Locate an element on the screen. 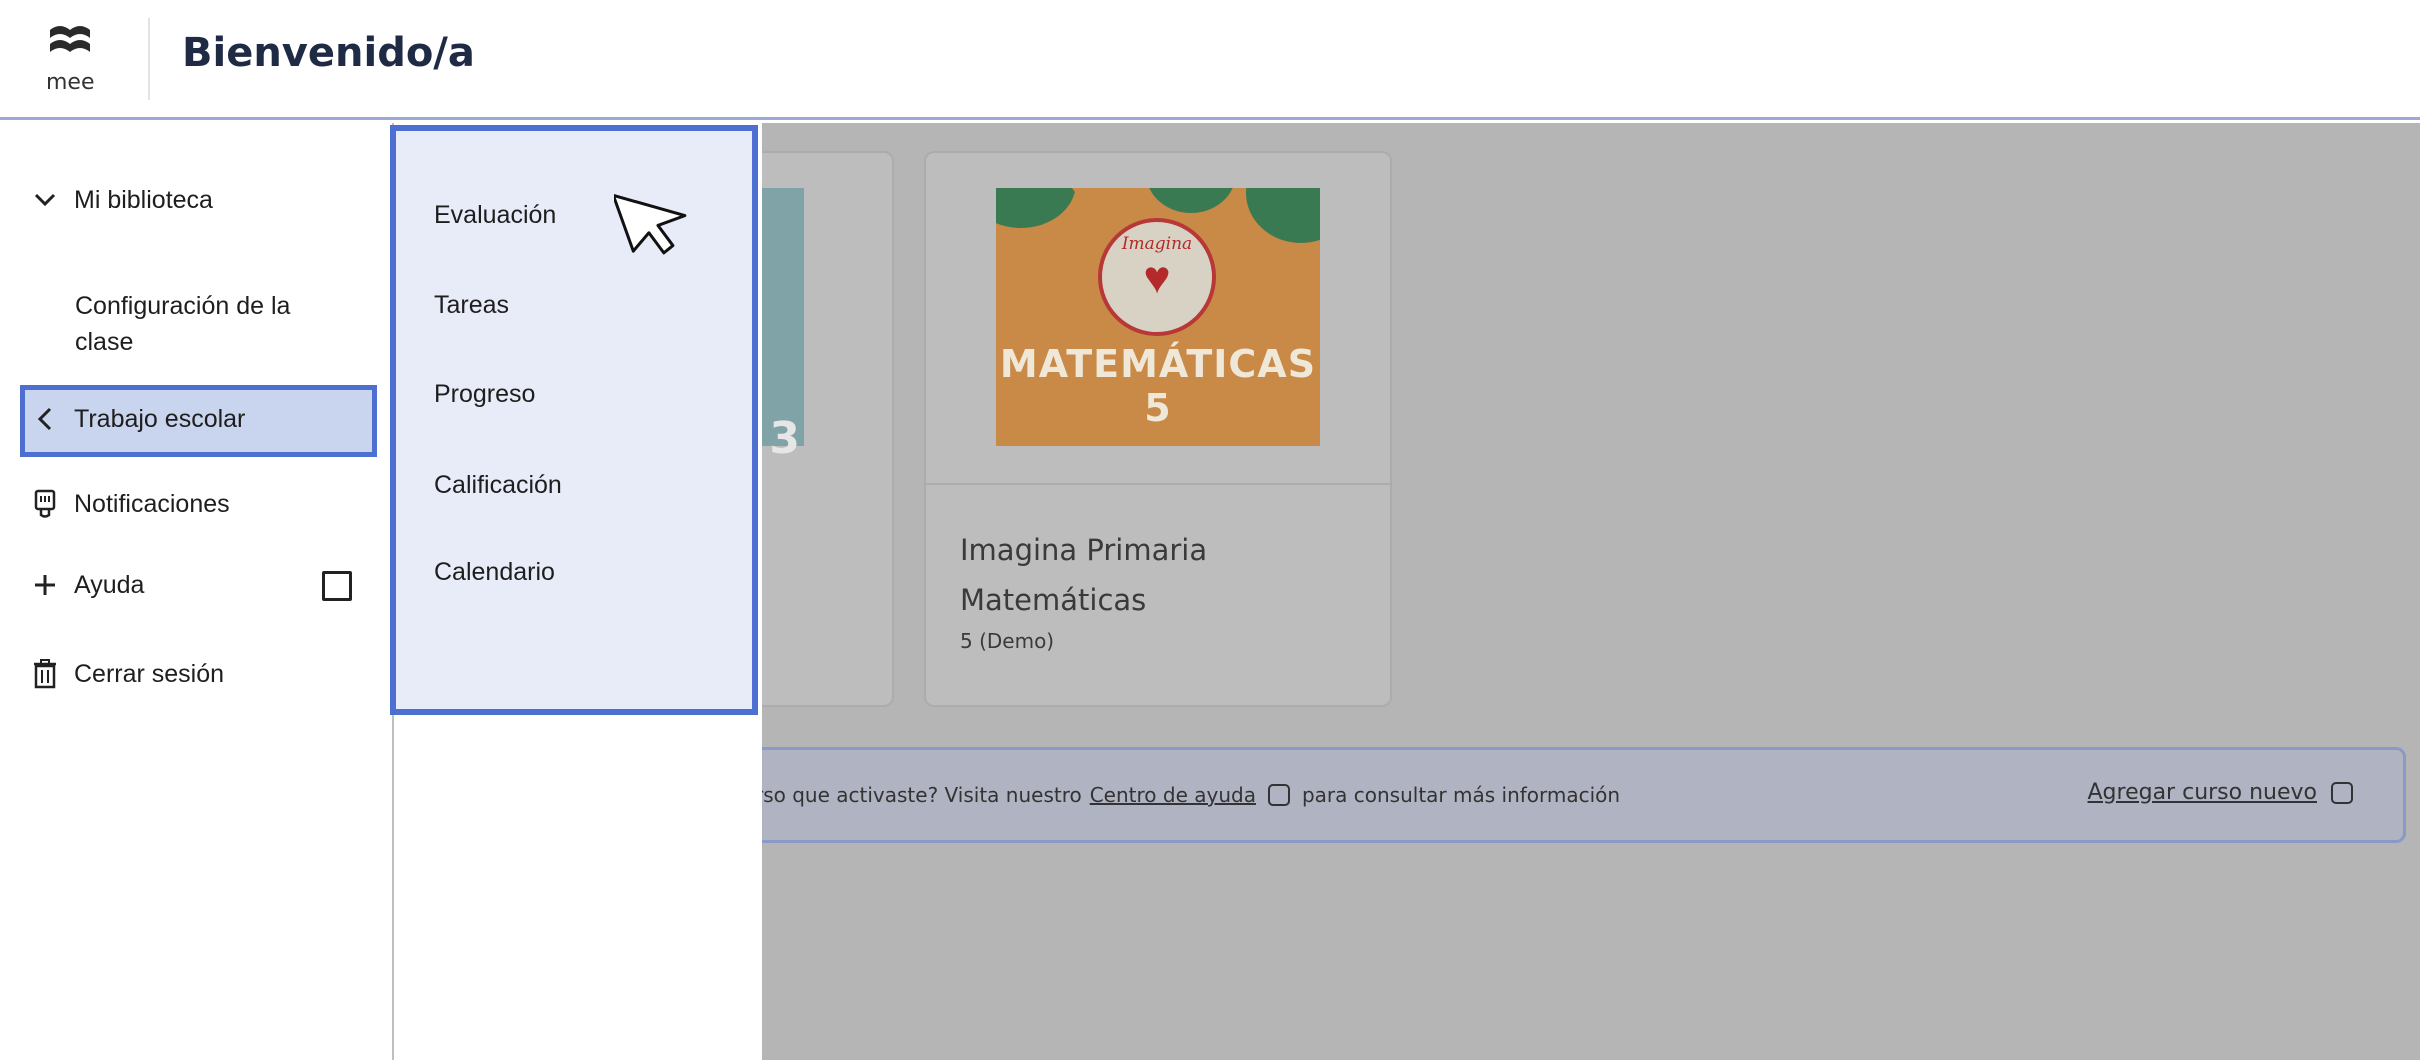 The height and width of the screenshot is (1060, 2420). sidebar-item-mi-biblioteca: Mi biblioteca is located at coordinates (121, 200).